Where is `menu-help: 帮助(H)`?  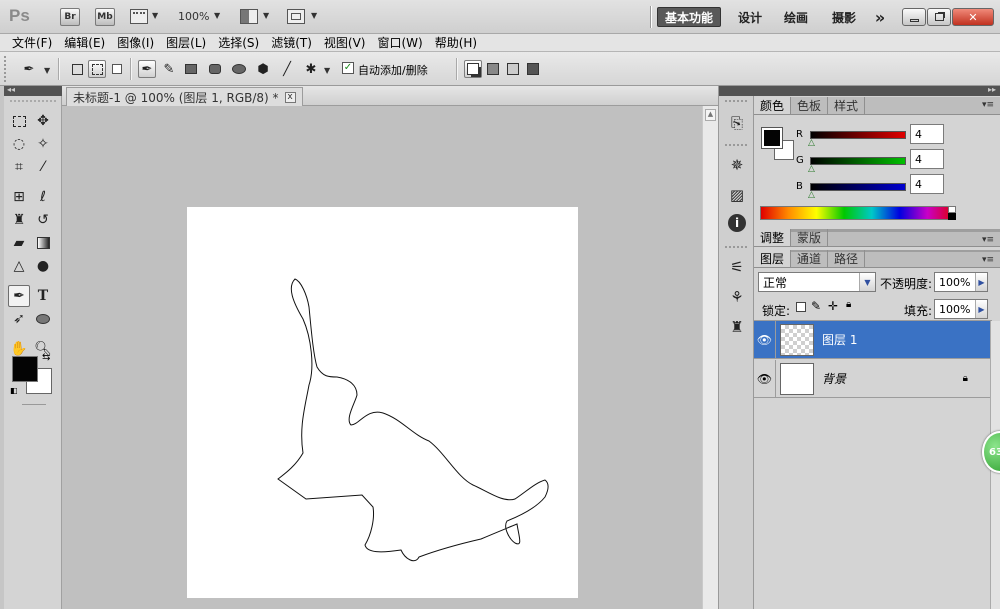 menu-help: 帮助(H) is located at coordinates (456, 42).